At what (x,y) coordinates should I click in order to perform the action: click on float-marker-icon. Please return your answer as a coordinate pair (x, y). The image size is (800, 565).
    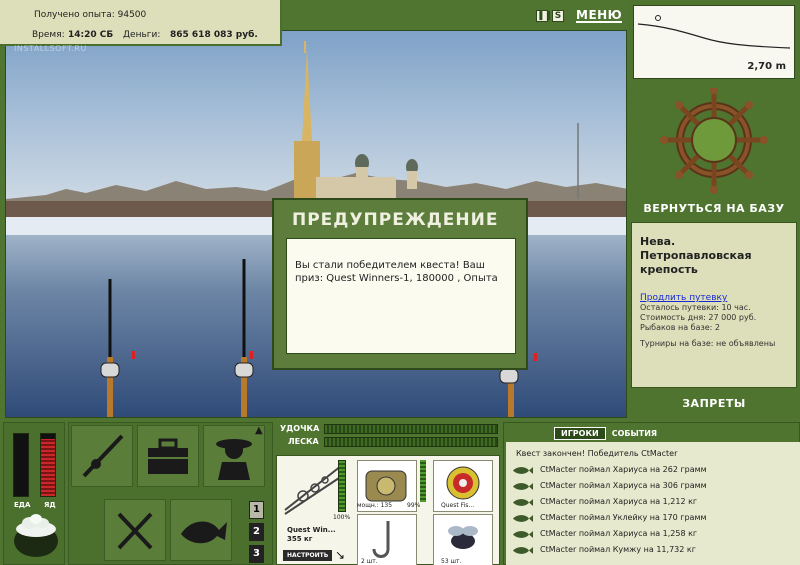
    Looking at the image, I should click on (658, 18).